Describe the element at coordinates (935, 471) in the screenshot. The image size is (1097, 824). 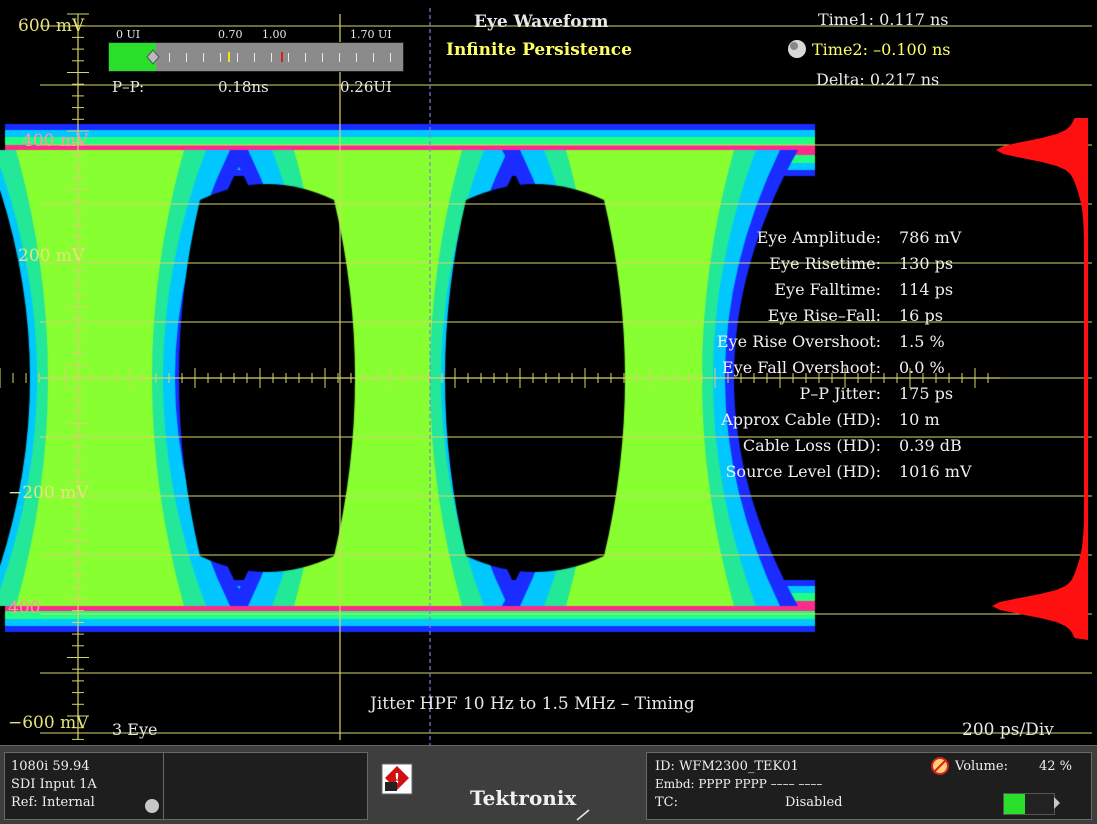
I see `measurement-value: 1016 mV` at that location.